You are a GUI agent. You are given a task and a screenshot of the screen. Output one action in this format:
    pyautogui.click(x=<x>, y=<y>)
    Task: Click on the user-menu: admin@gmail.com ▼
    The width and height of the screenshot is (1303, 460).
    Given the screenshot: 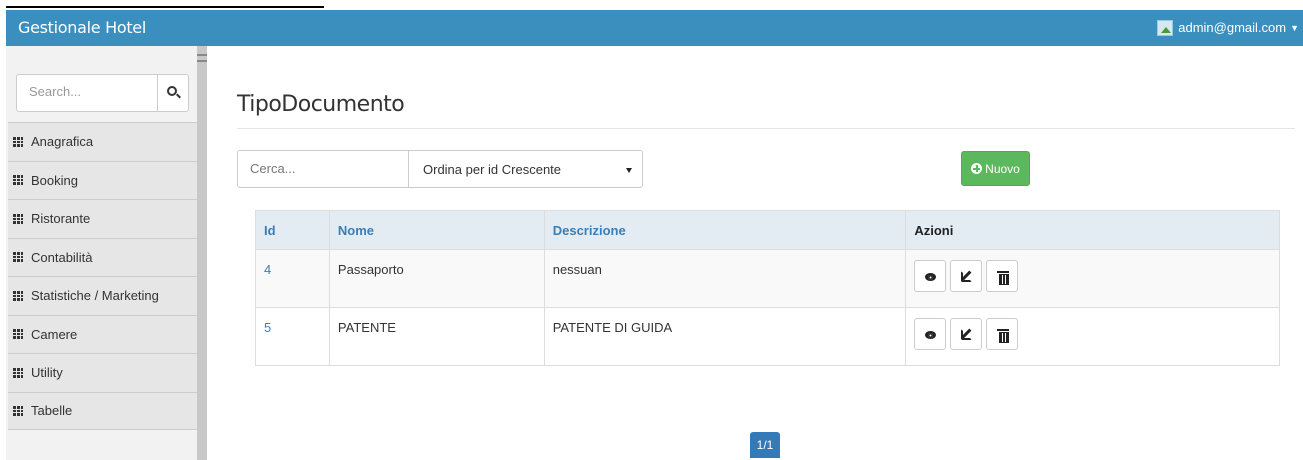 What is the action you would take?
    pyautogui.click(x=1228, y=28)
    